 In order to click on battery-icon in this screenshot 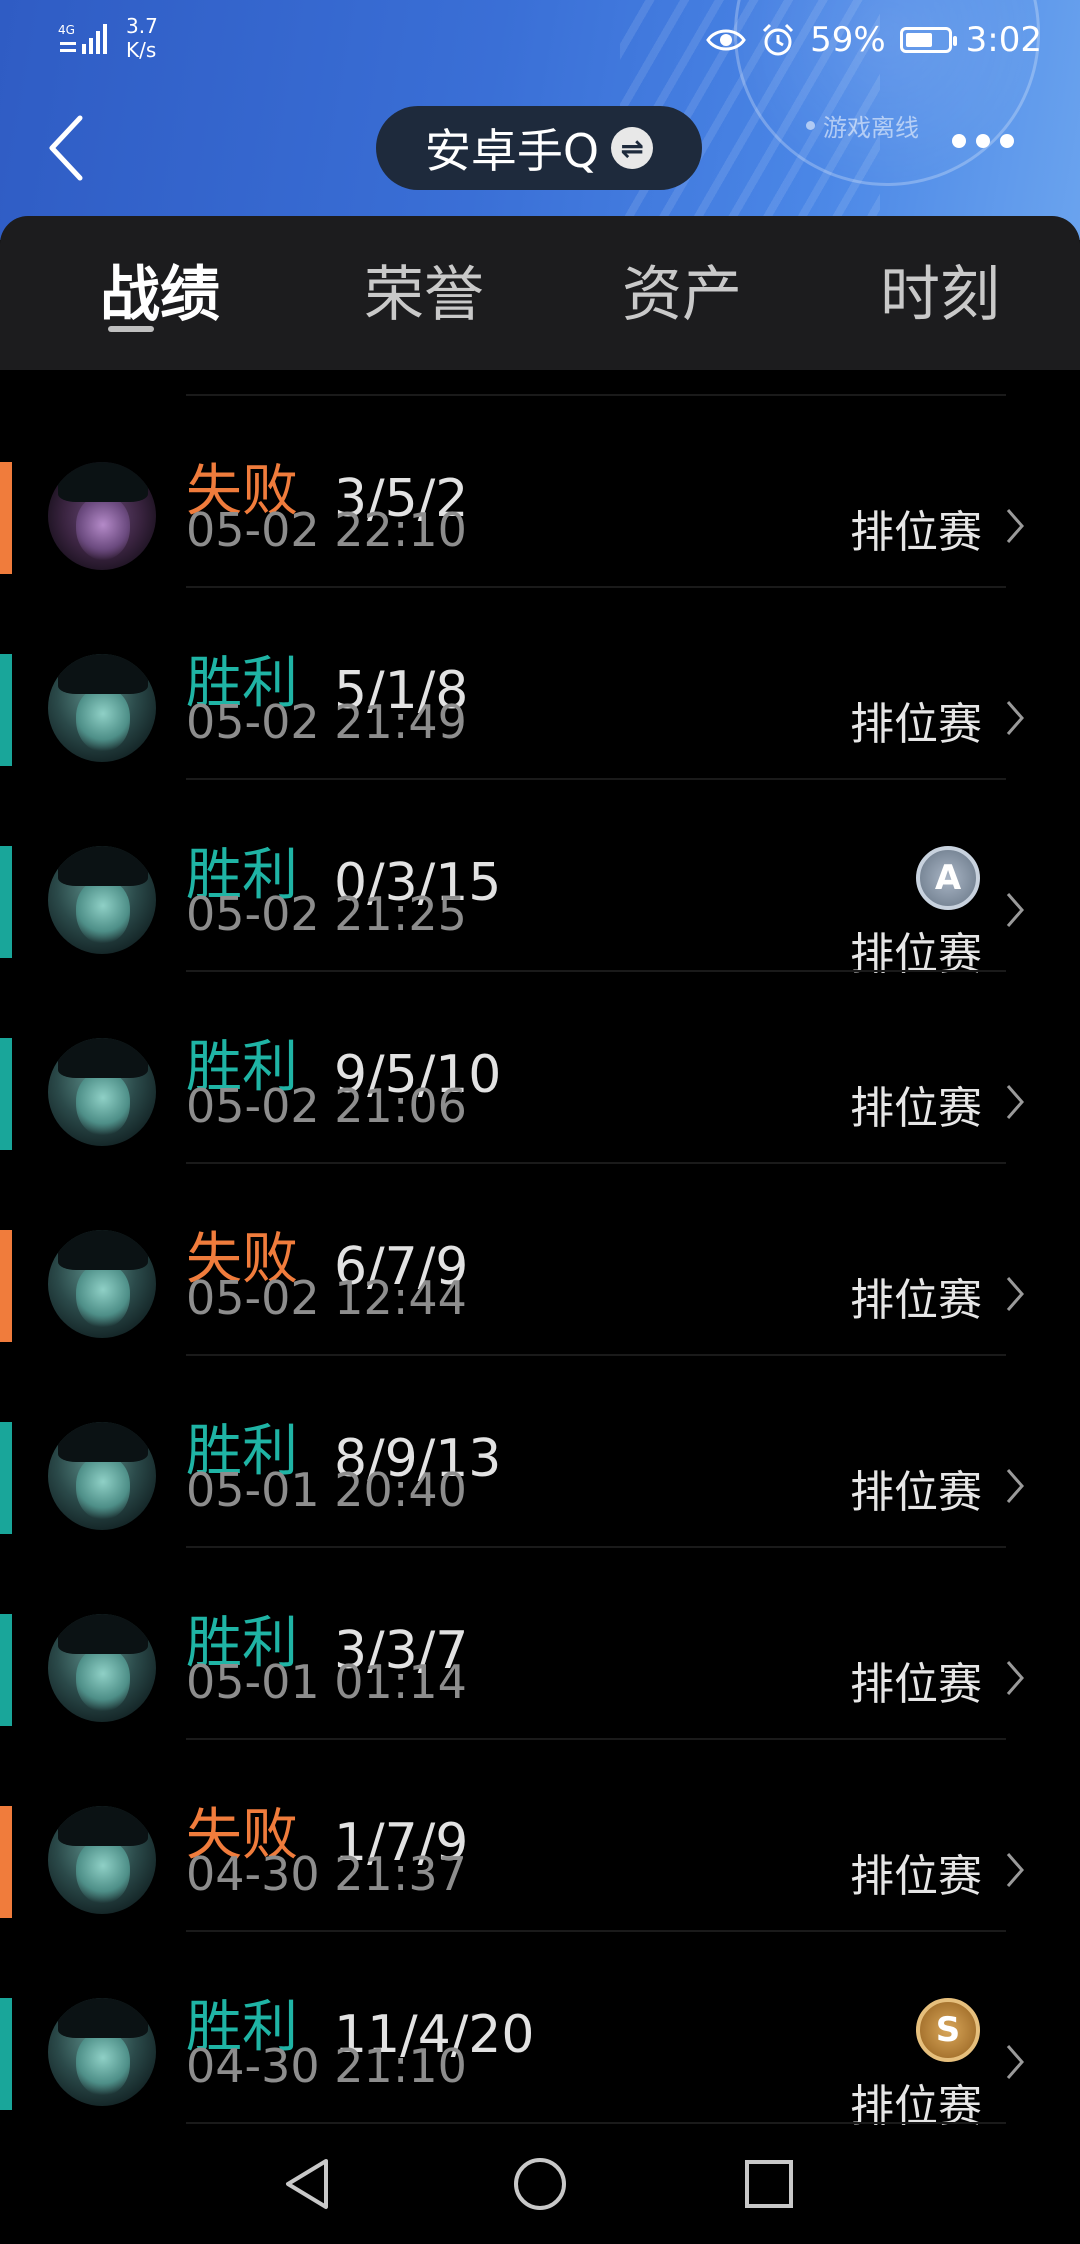, I will do `click(928, 40)`.